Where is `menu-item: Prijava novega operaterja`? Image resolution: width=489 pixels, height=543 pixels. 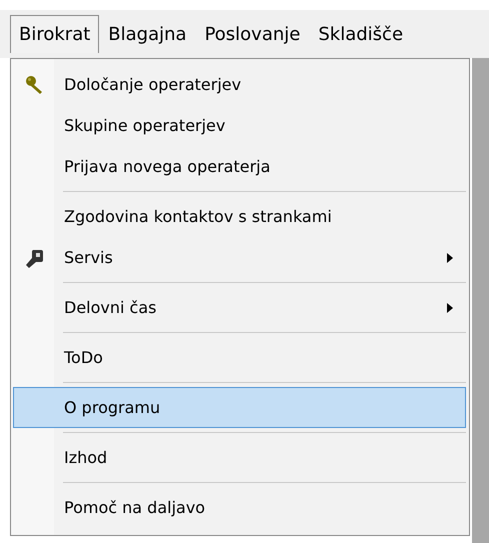
menu-item: Prijava novega operaterja is located at coordinates (239, 166).